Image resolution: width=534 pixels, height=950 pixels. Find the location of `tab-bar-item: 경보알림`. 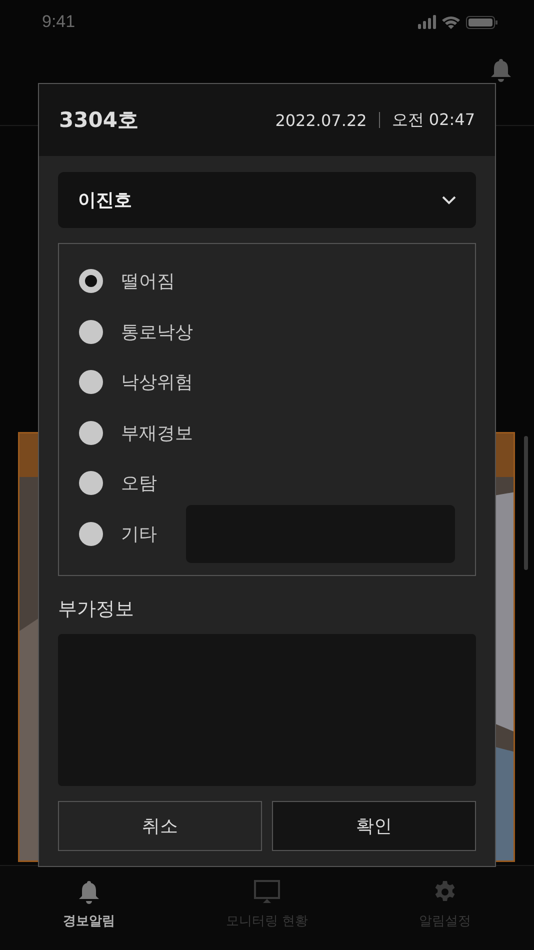

tab-bar-item: 경보알림 is located at coordinates (89, 908).